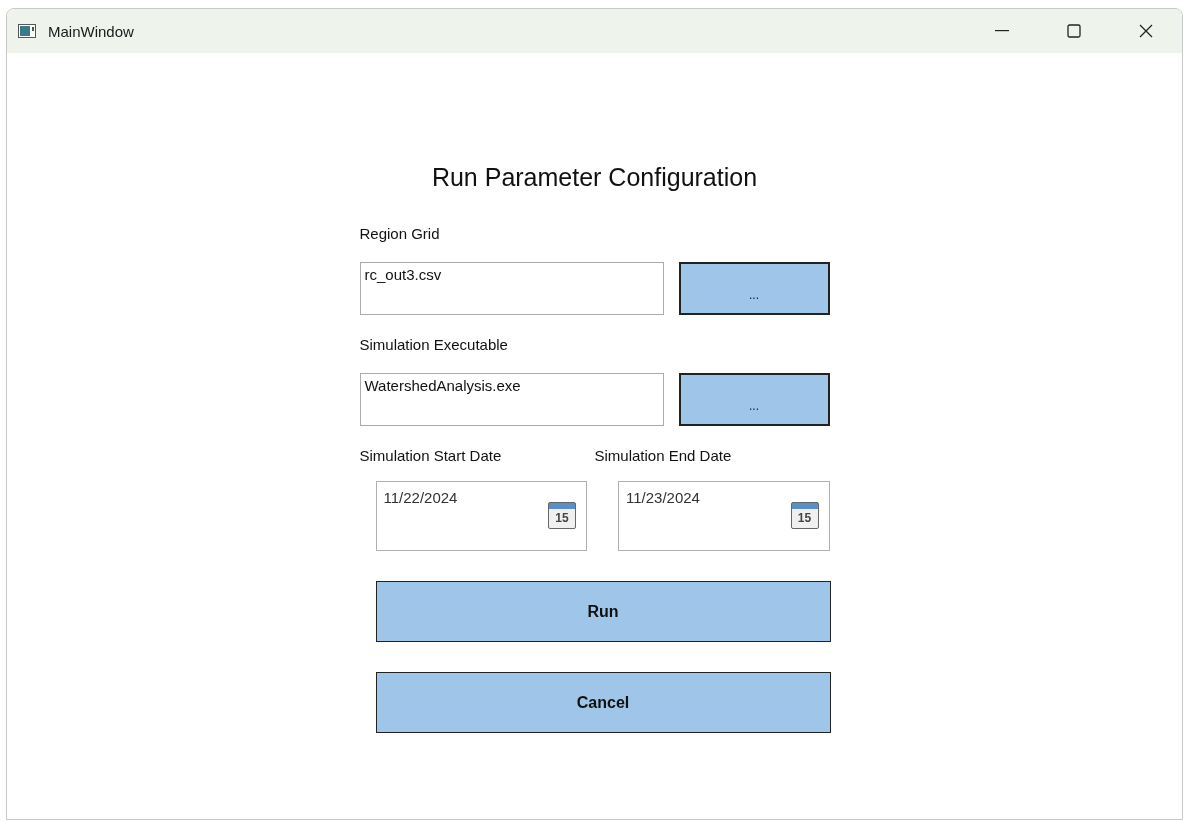 The image size is (1185, 821). Describe the element at coordinates (434, 345) in the screenshot. I see `field-label: Simulation Executable` at that location.